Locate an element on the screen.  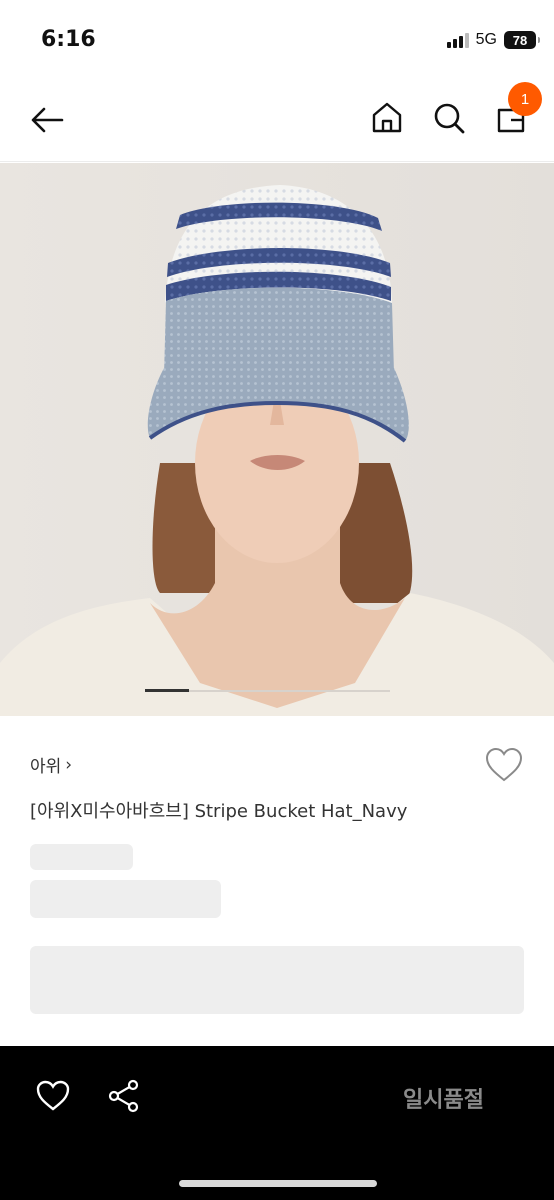
price-placeholder is located at coordinates (81, 857).